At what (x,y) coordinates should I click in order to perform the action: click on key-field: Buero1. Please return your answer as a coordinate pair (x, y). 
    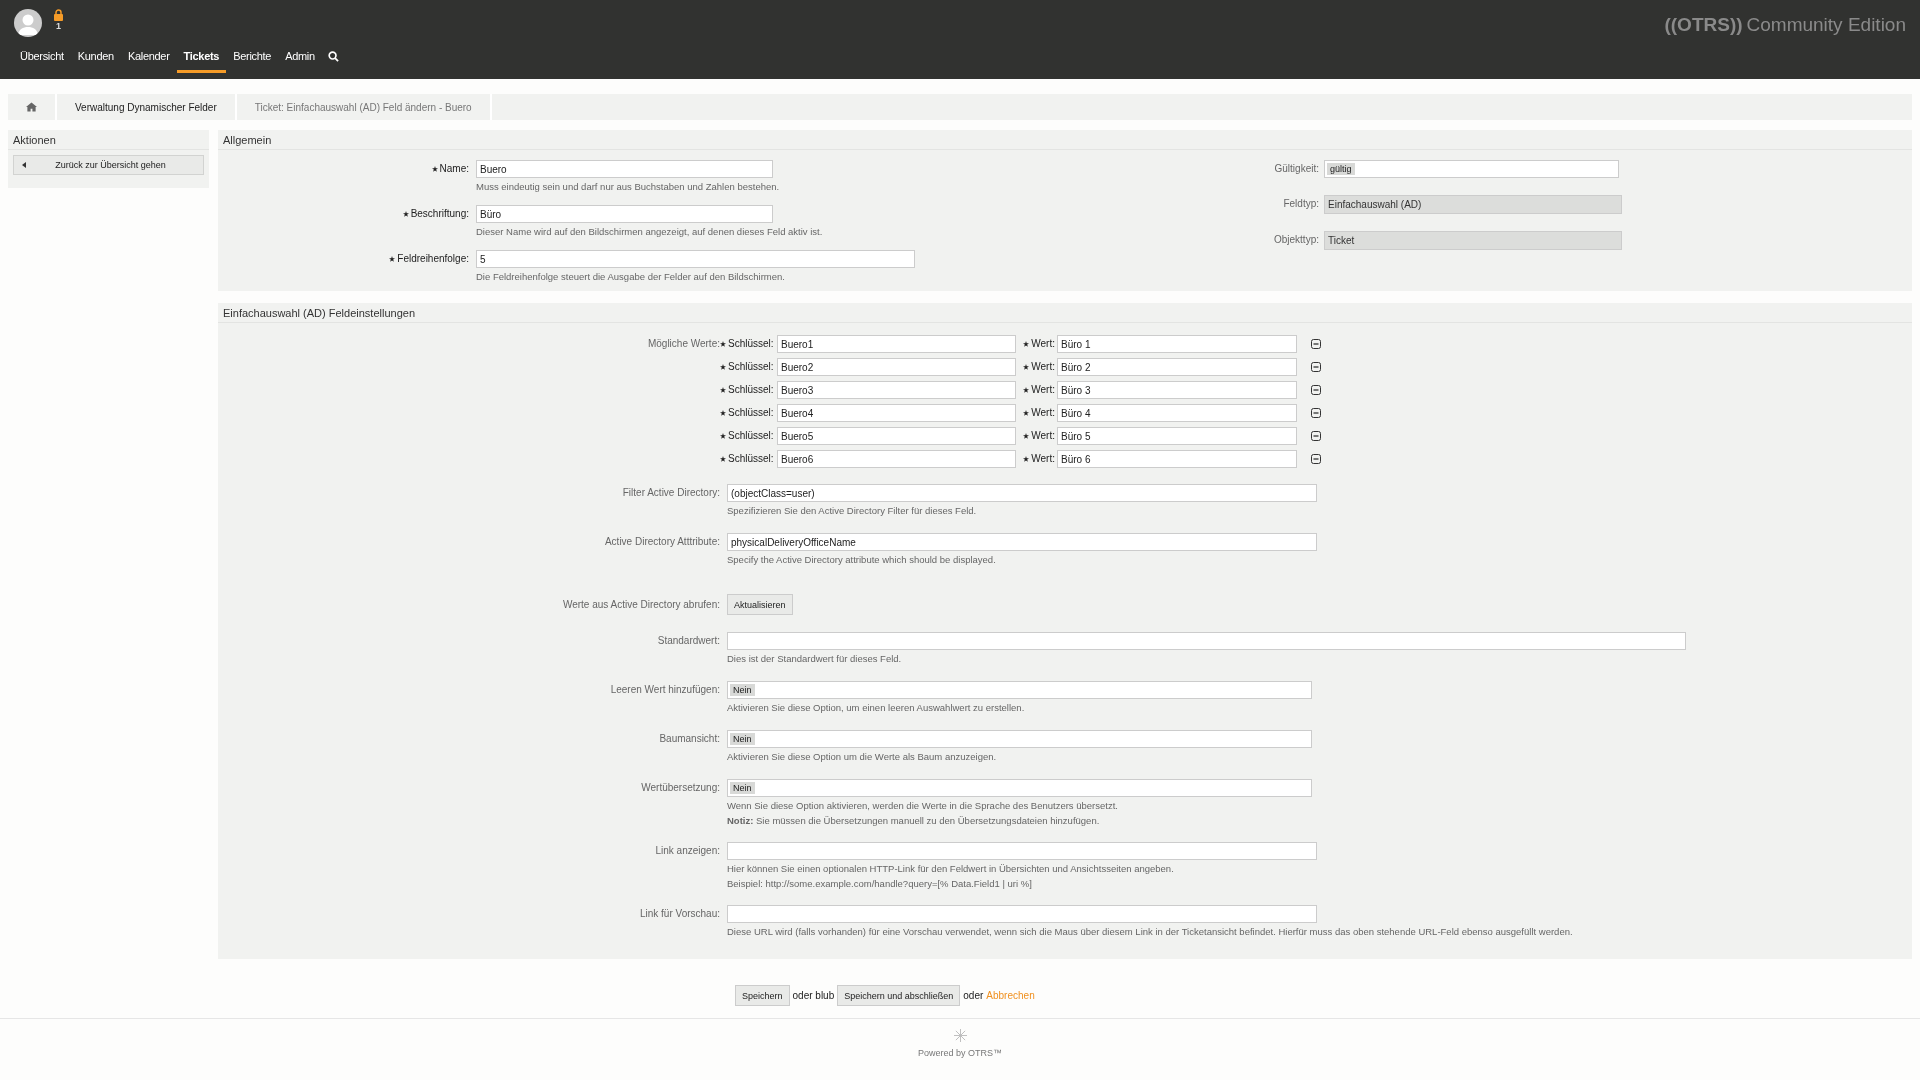
    Looking at the image, I should click on (896, 344).